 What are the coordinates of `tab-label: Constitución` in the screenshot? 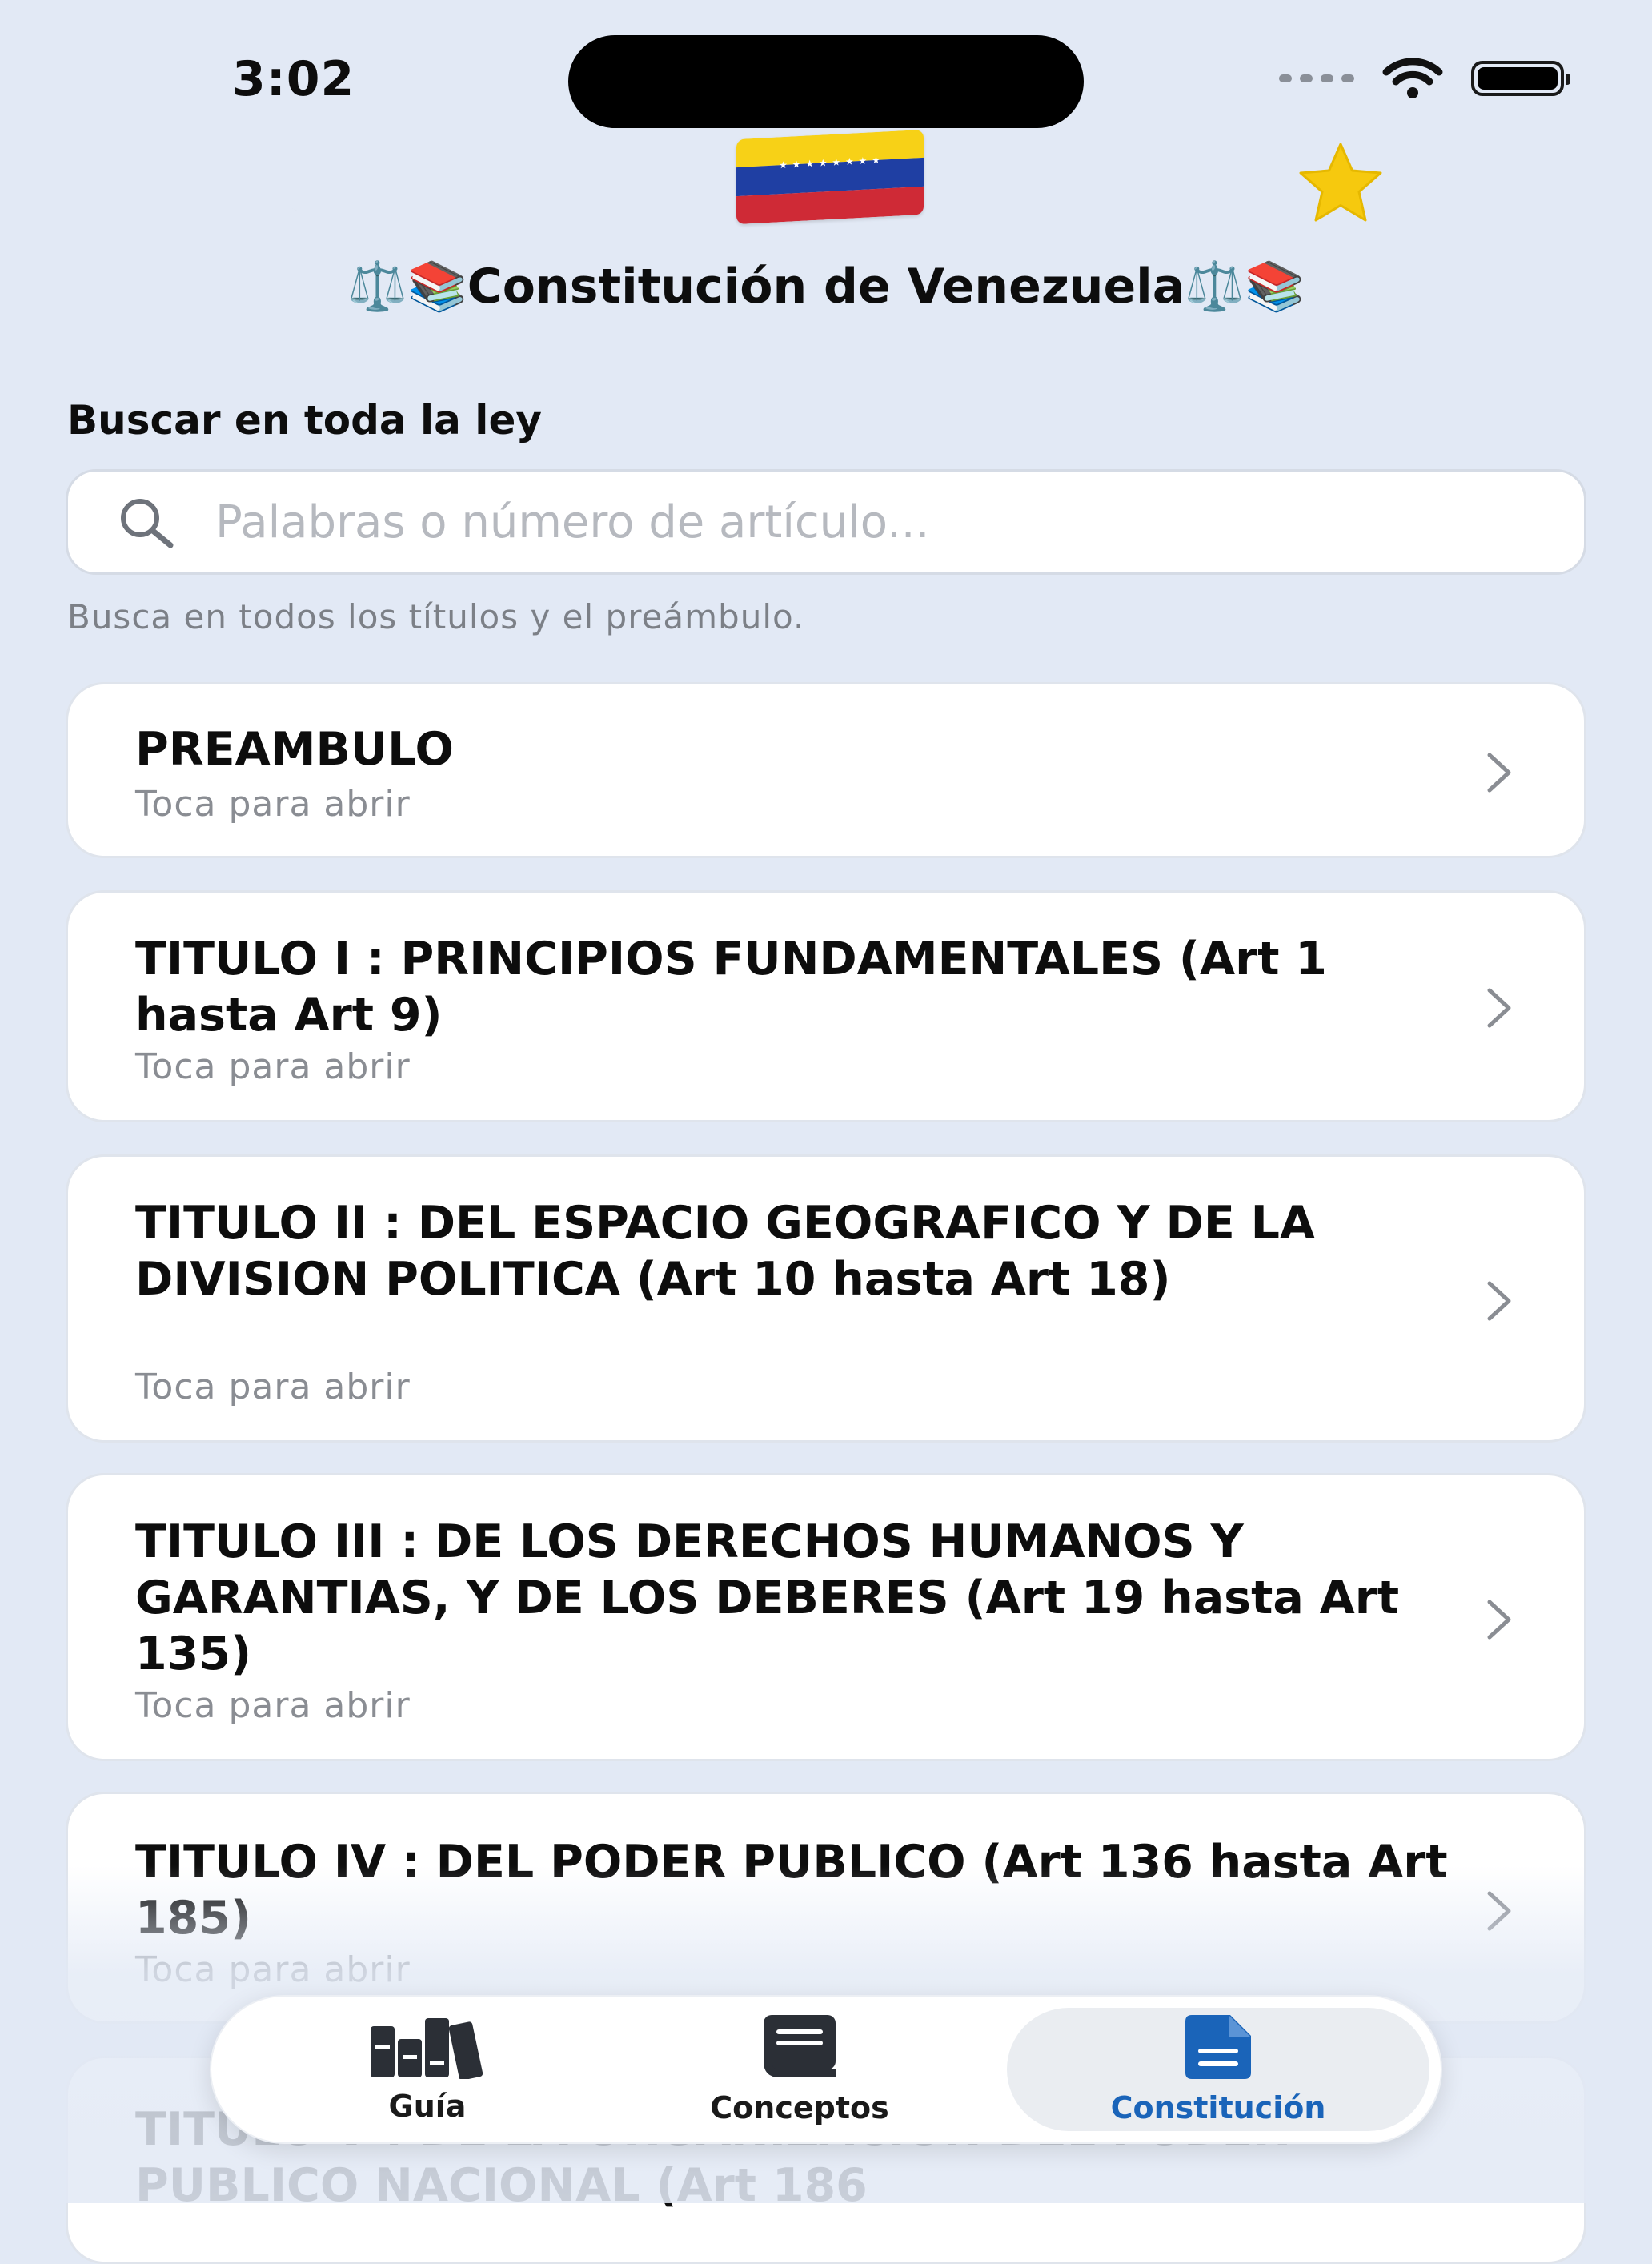 It's located at (1218, 2108).